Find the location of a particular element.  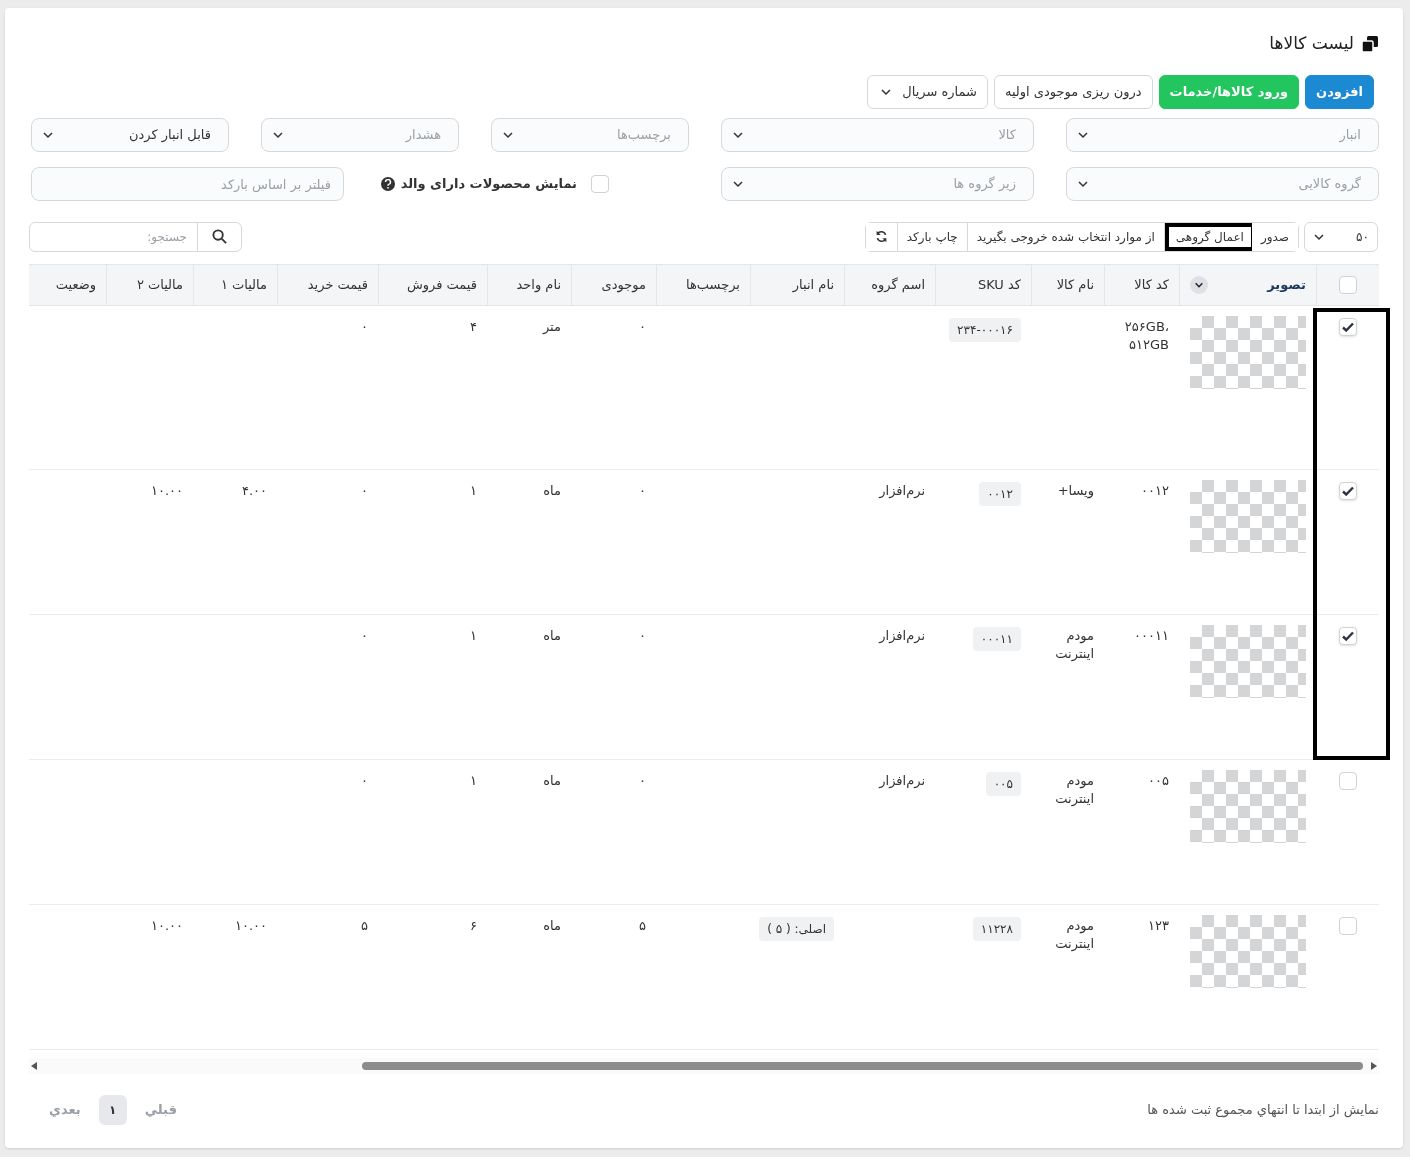

column-header: کد SKU is located at coordinates (999, 285).